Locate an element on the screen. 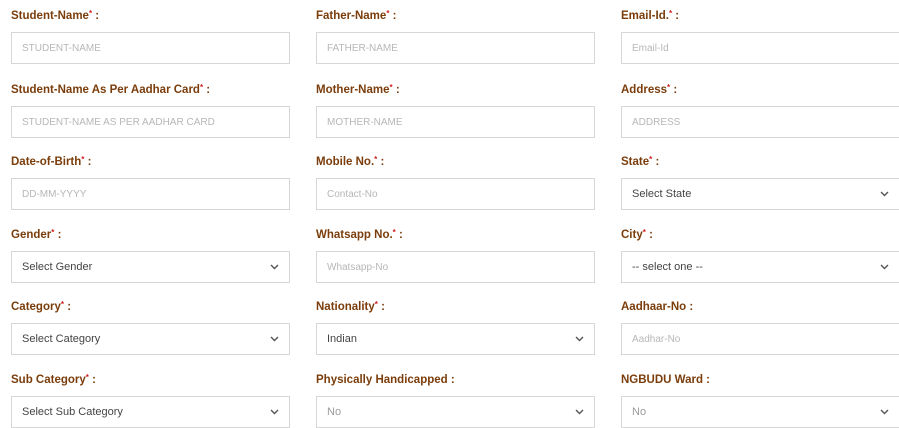  category-select: Select Category is located at coordinates (150, 339).